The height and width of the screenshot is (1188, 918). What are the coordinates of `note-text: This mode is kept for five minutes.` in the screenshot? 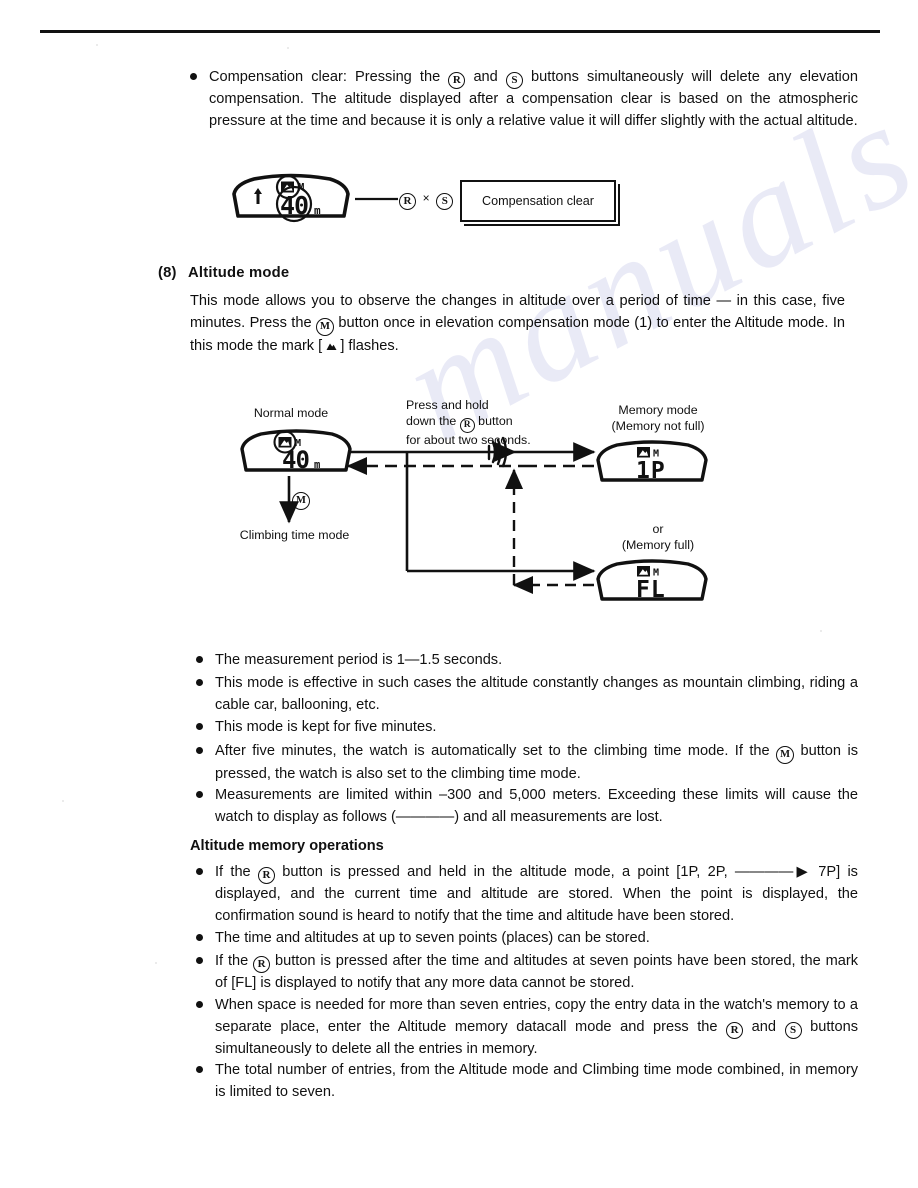 It's located at (326, 727).